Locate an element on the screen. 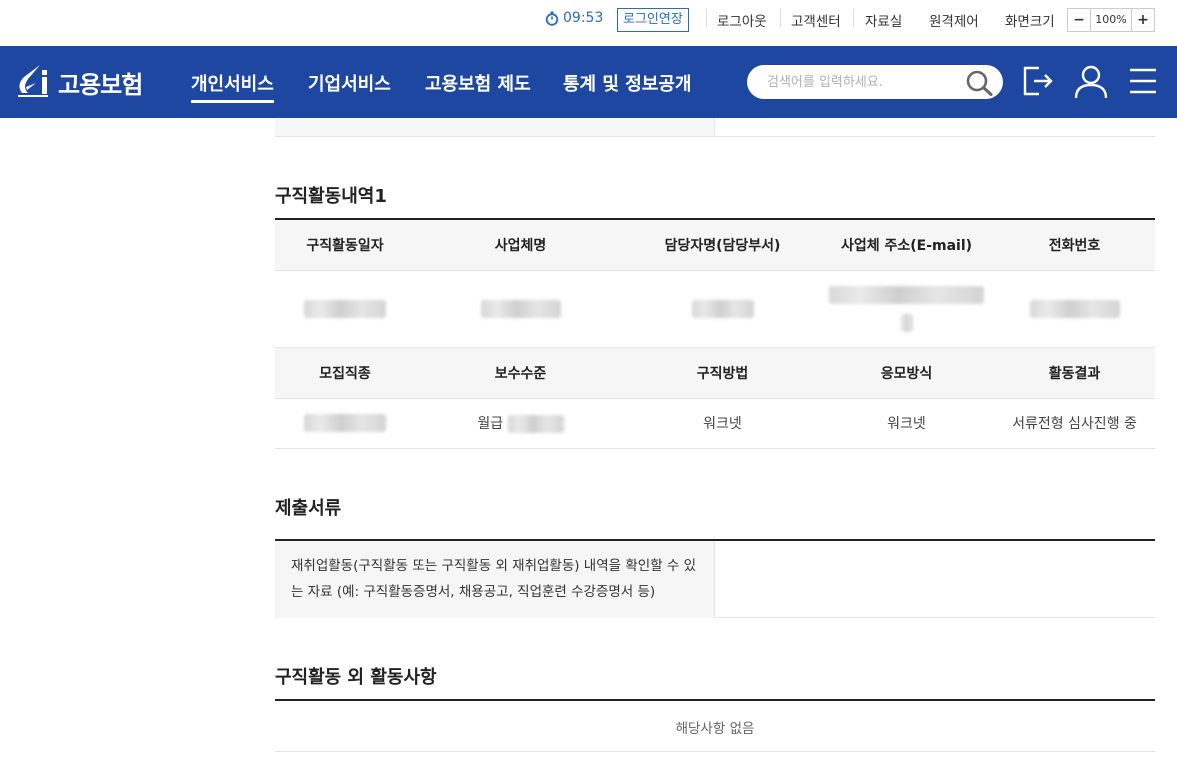  header-contact-person: 담당자명(담당부서) is located at coordinates (722, 245).